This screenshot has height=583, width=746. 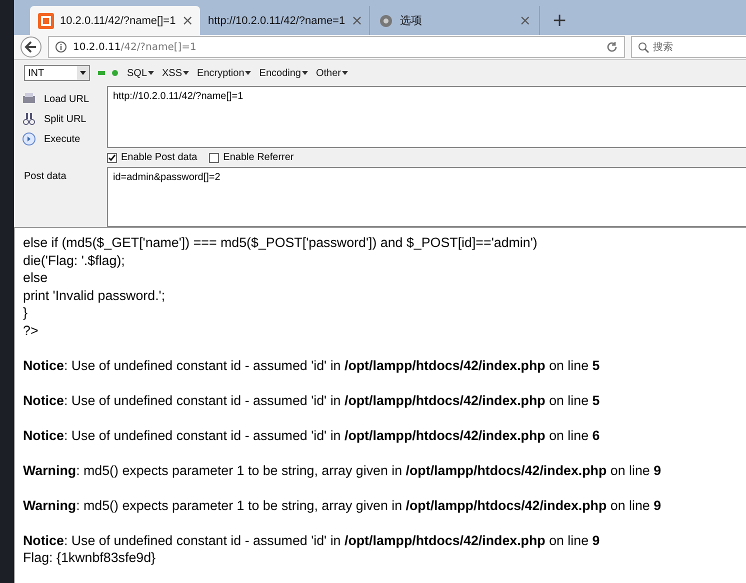 I want to click on url-text: 10.2.0.11/42/?name[]=1, so click(x=134, y=47).